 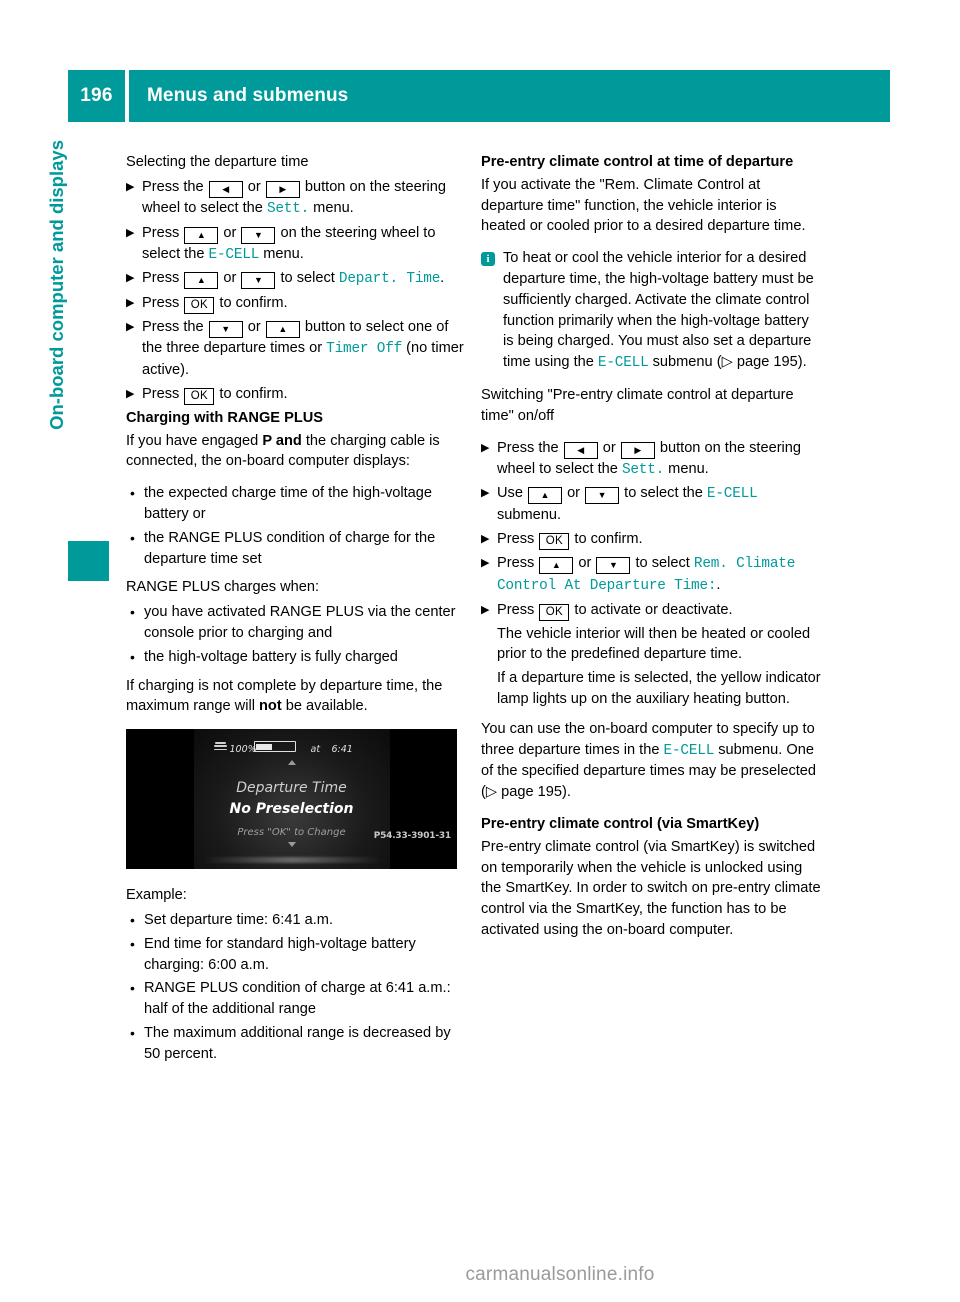 What do you see at coordinates (225, 189) in the screenshot?
I see `steering-wheel-key-icon: ◀` at bounding box center [225, 189].